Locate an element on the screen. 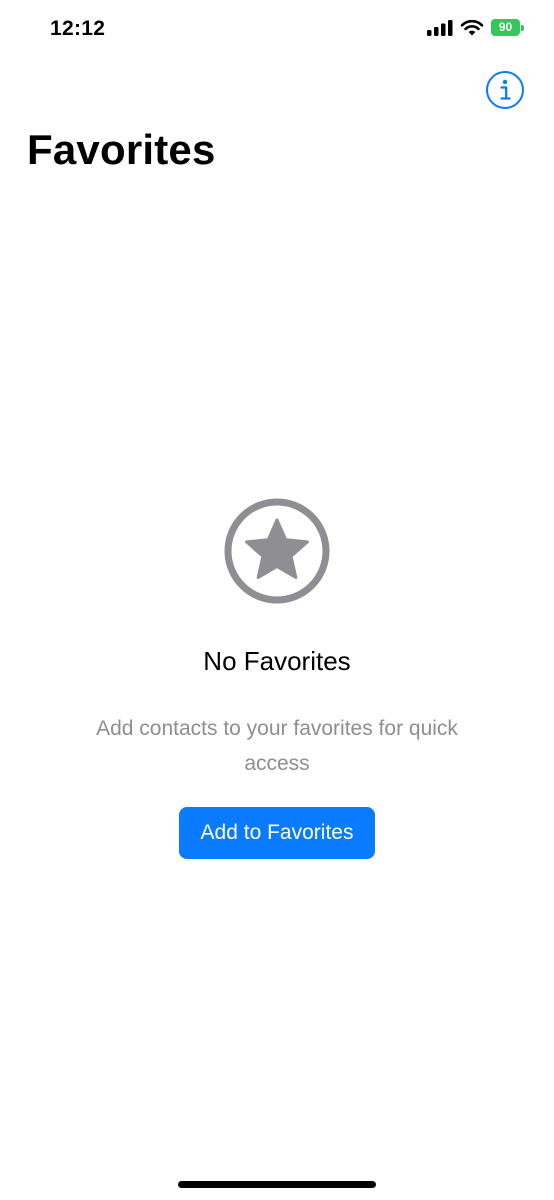 The image size is (554, 1200). signal-icon is located at coordinates (440, 28).